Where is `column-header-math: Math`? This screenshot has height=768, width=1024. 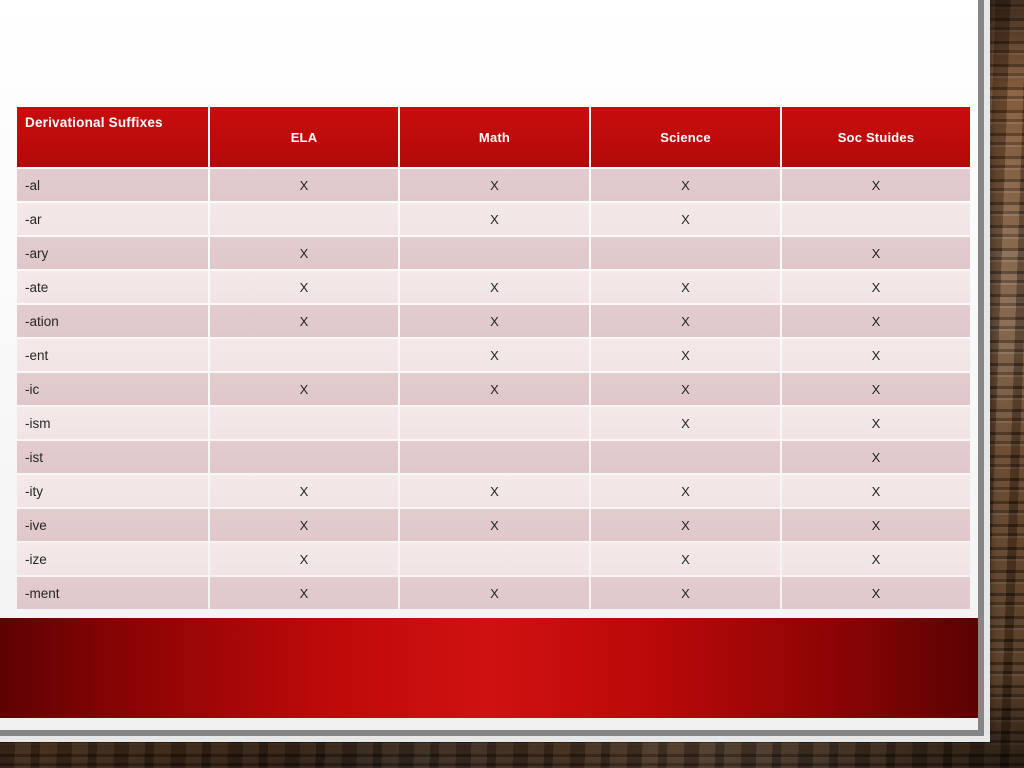
column-header-math: Math is located at coordinates (494, 137).